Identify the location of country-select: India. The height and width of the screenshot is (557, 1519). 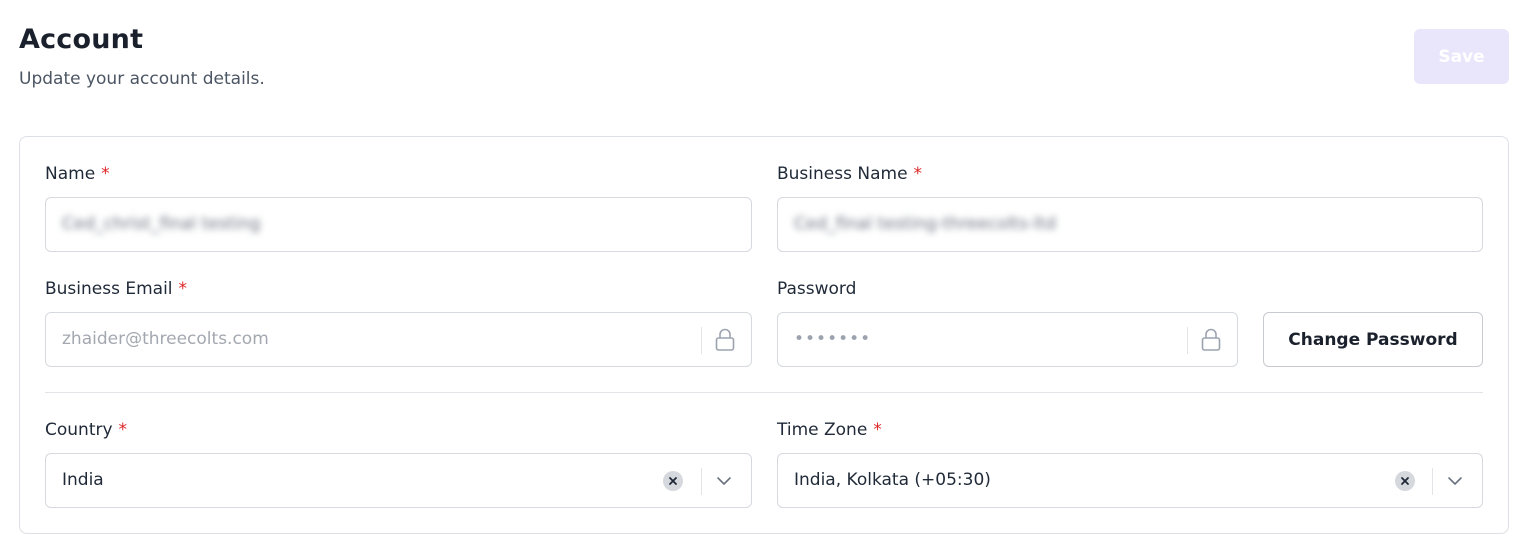
(398, 480).